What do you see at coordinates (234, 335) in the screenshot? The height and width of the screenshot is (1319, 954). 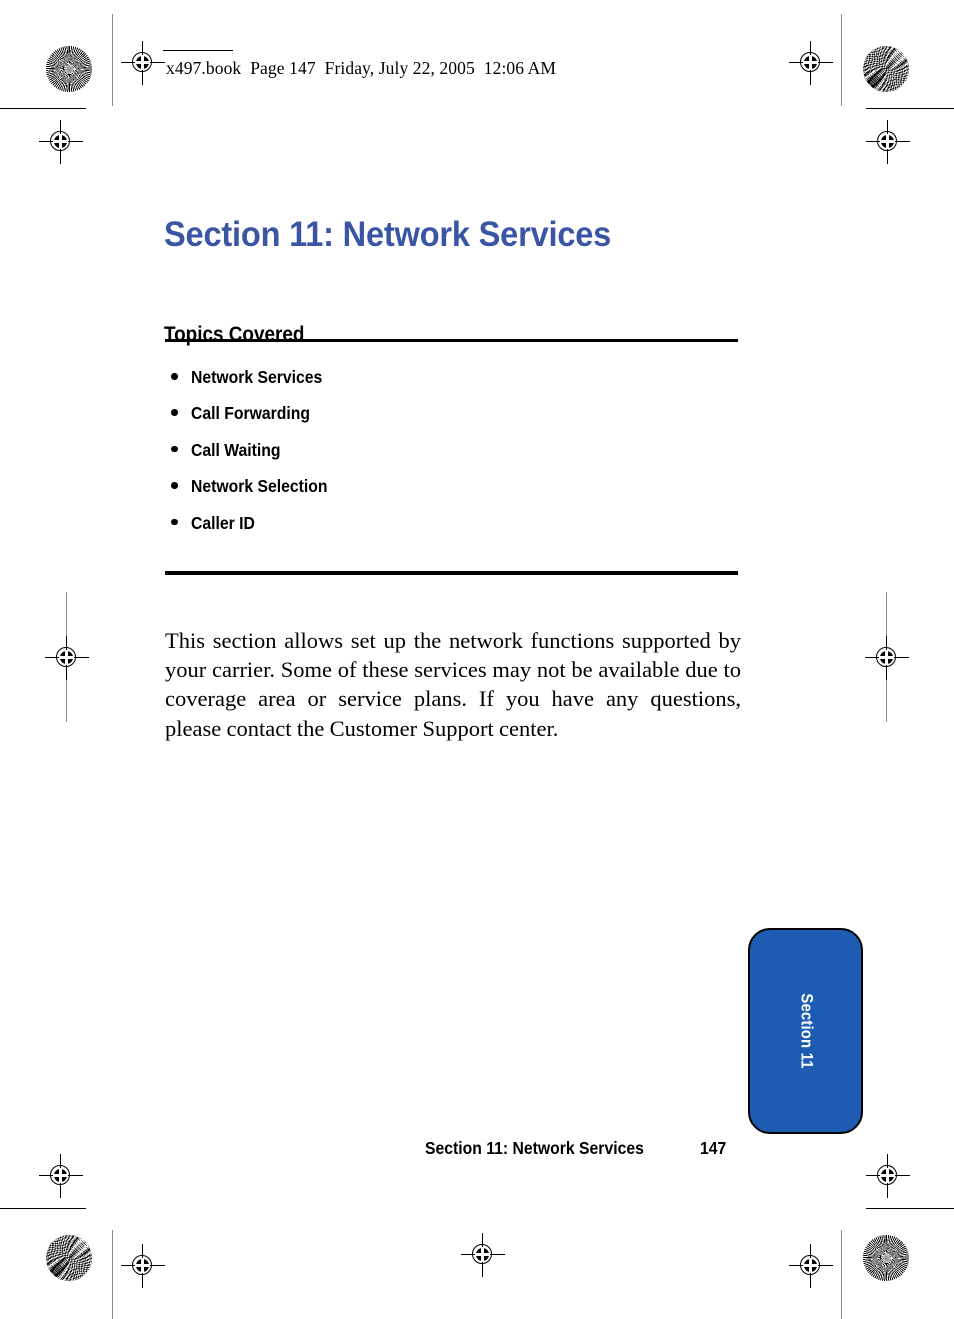 I see `topics-covered-heading: Topics Covered` at bounding box center [234, 335].